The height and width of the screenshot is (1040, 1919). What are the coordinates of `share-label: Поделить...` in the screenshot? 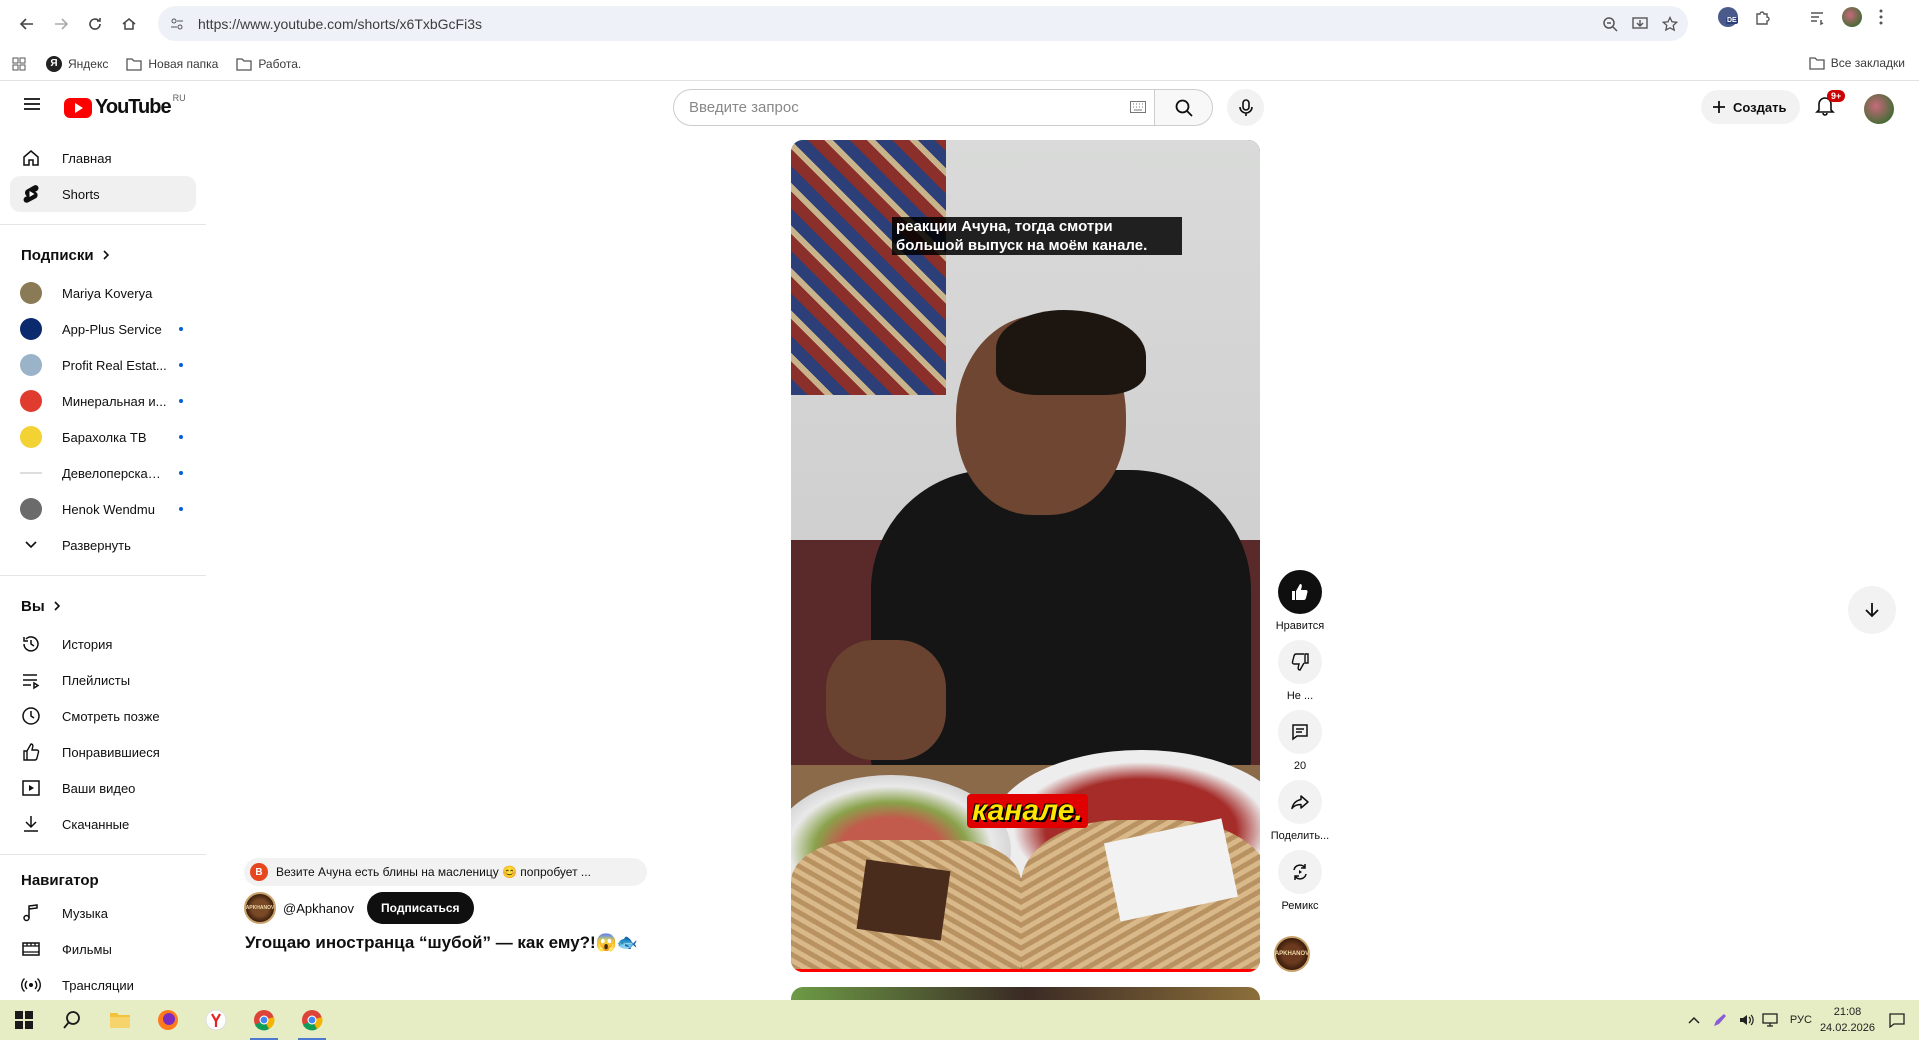 It's located at (1300, 836).